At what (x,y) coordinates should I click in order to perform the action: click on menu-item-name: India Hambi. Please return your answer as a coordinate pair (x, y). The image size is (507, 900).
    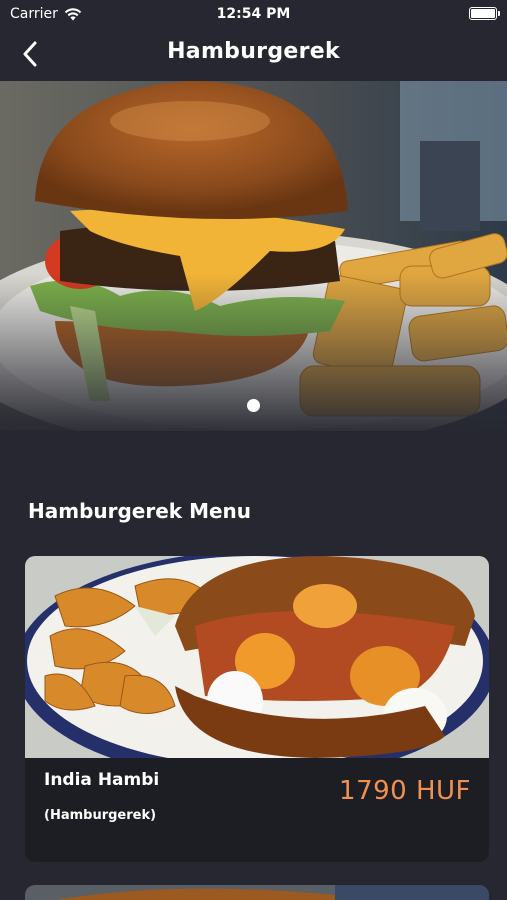
    Looking at the image, I should click on (102, 780).